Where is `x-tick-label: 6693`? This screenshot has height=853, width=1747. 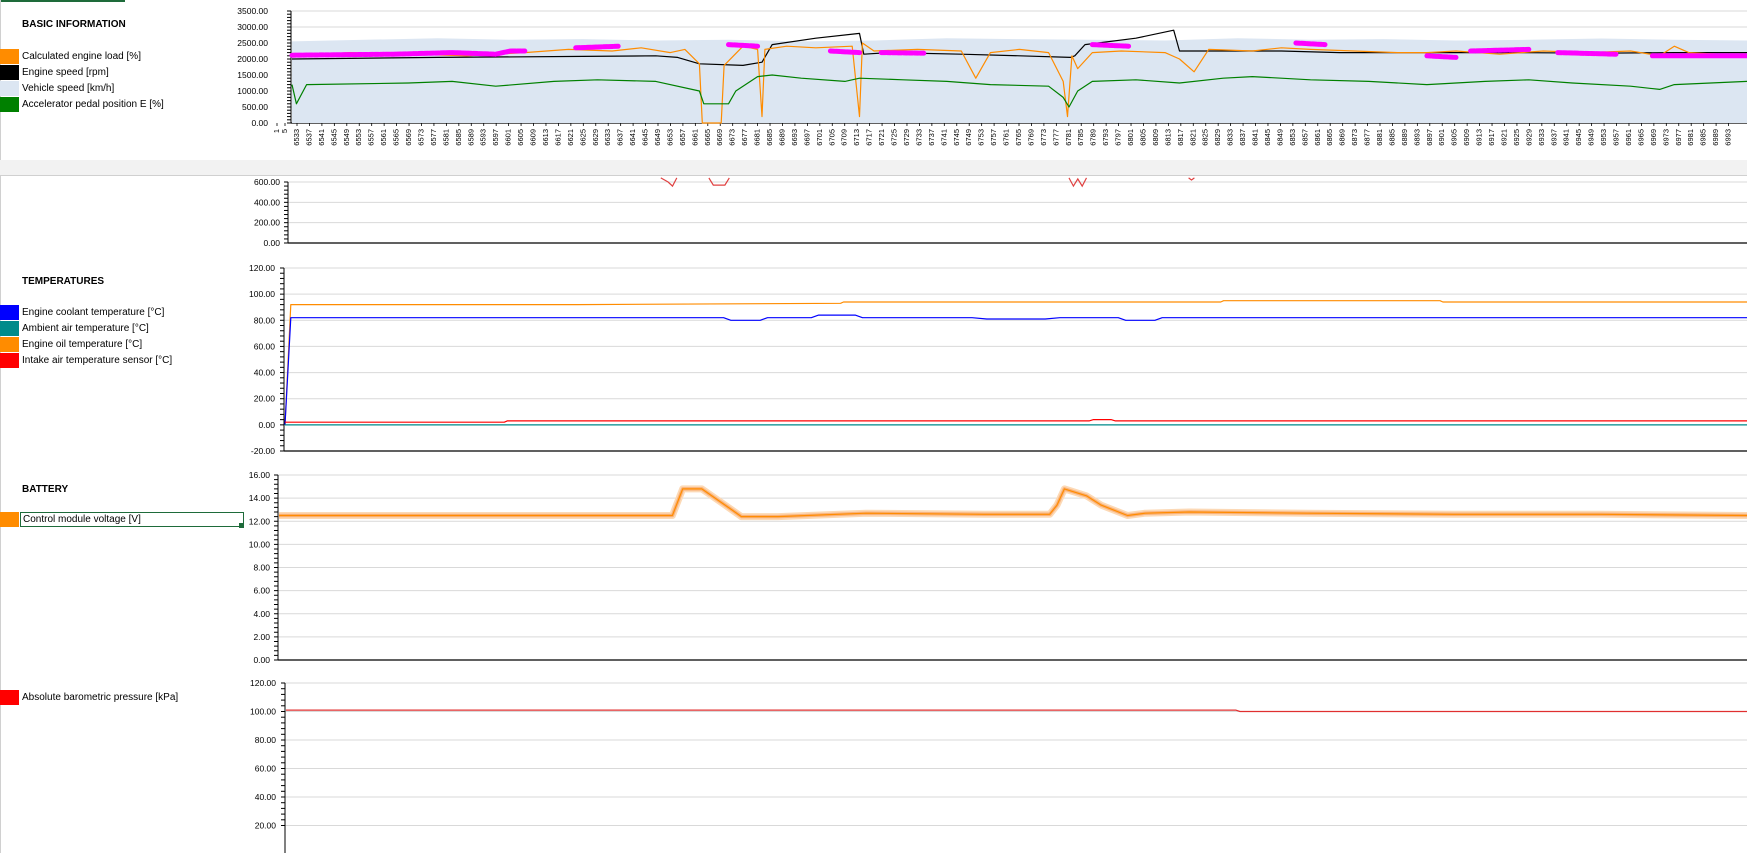
x-tick-label: 6693 is located at coordinates (794, 137).